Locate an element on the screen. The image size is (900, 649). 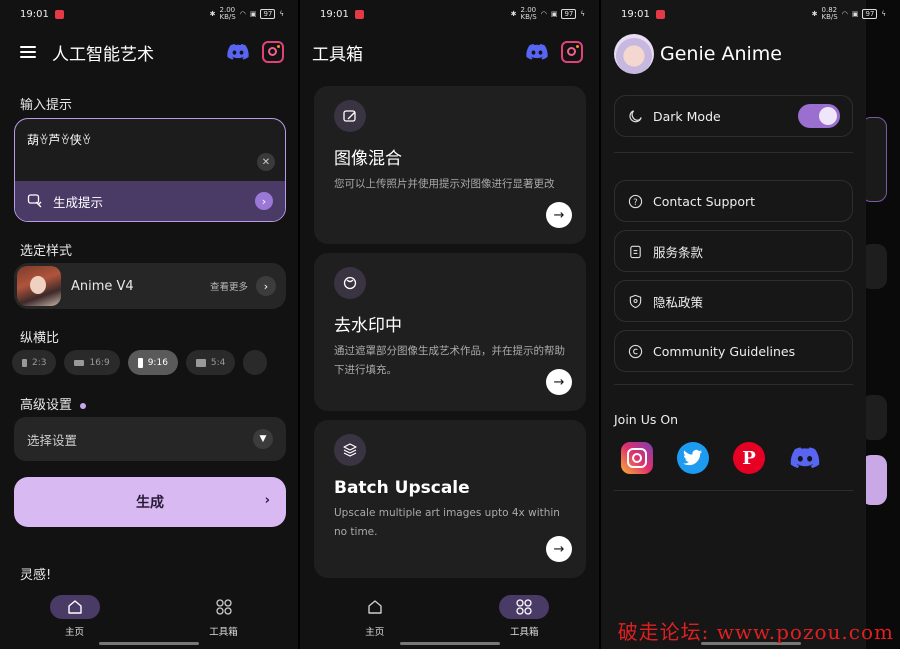
tool-card-image-blend: 图像混合 您可以上传照片并使用提示对图像进行显著更改 → is located at coordinates (450, 165).